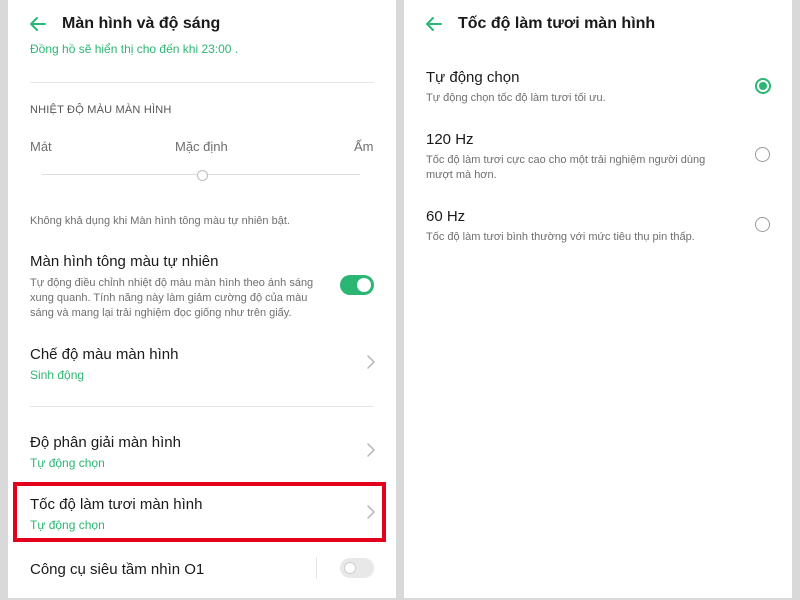 The image size is (800, 600). What do you see at coordinates (763, 86) in the screenshot?
I see `radio-auto-selected` at bounding box center [763, 86].